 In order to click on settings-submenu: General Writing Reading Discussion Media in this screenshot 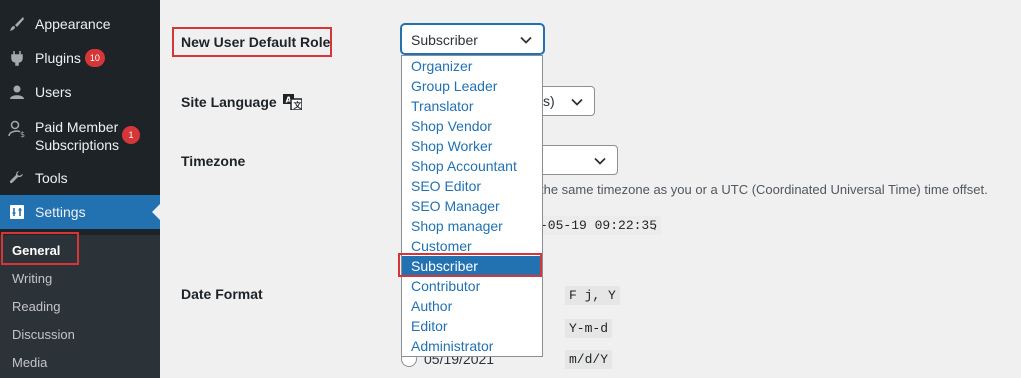, I will do `click(80, 306)`.